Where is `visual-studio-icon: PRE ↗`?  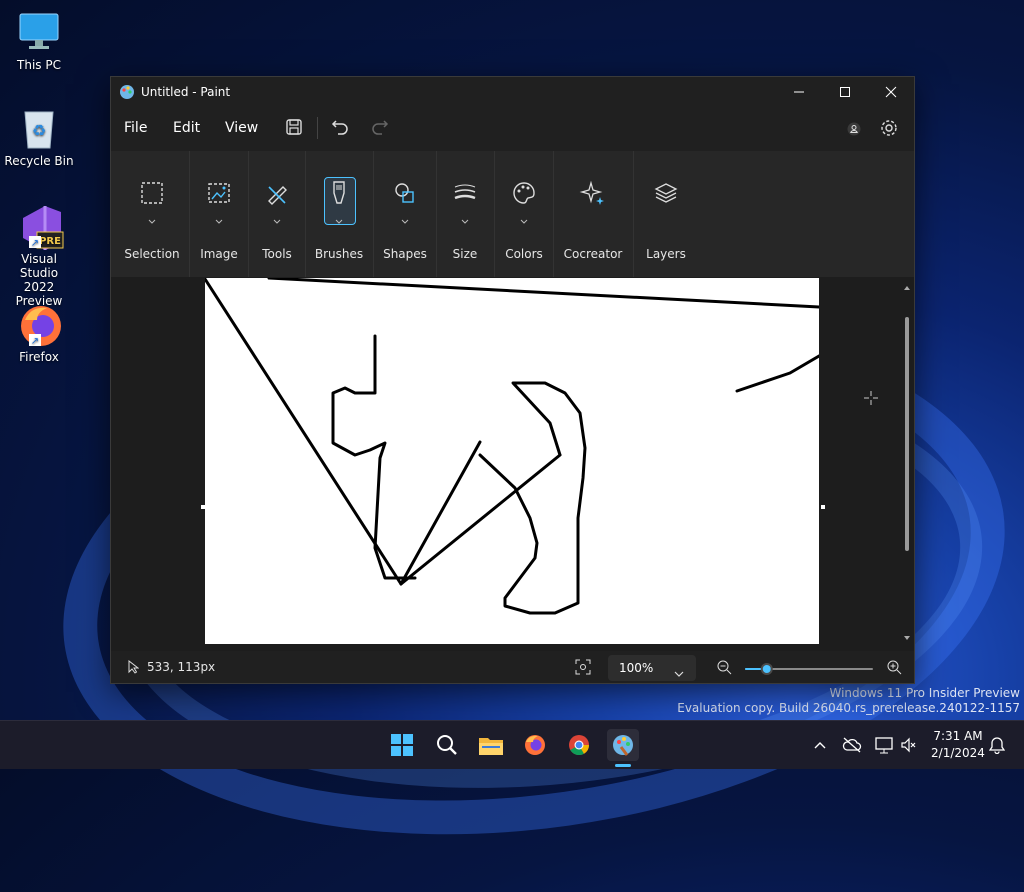
visual-studio-icon: PRE ↗ is located at coordinates (40, 227).